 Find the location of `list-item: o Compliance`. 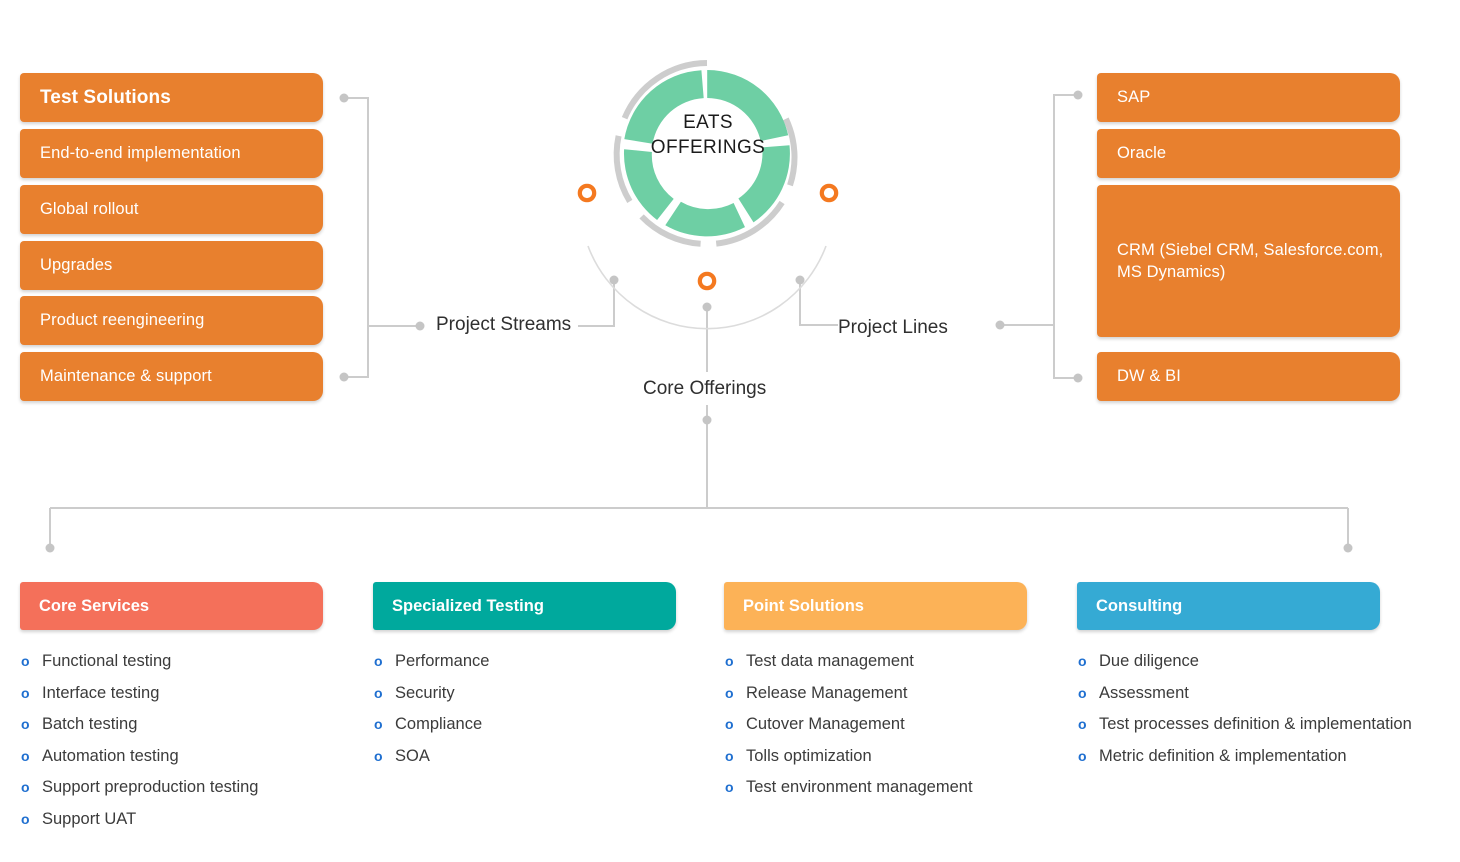

list-item: o Compliance is located at coordinates (431, 724).